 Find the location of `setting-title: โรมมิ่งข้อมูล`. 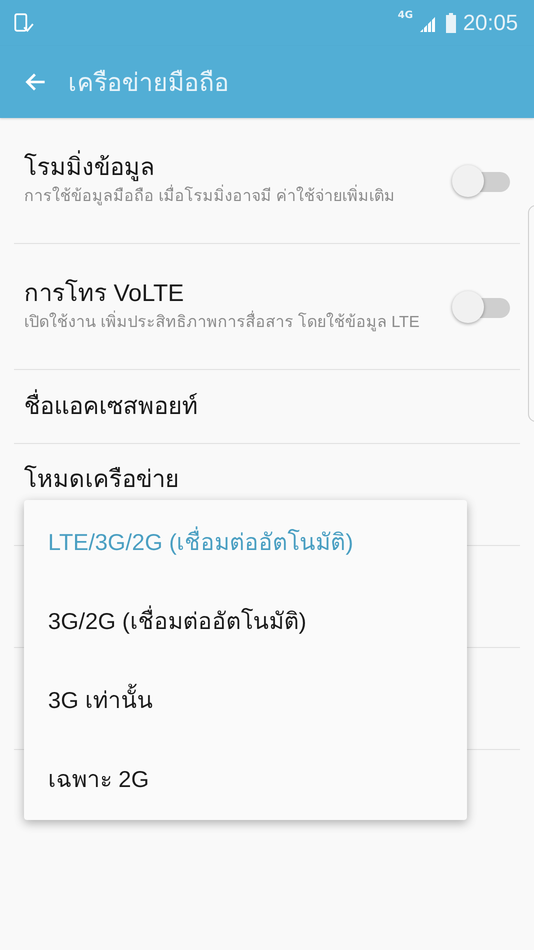

setting-title: โรมมิ่งข้อมูล is located at coordinates (238, 168).